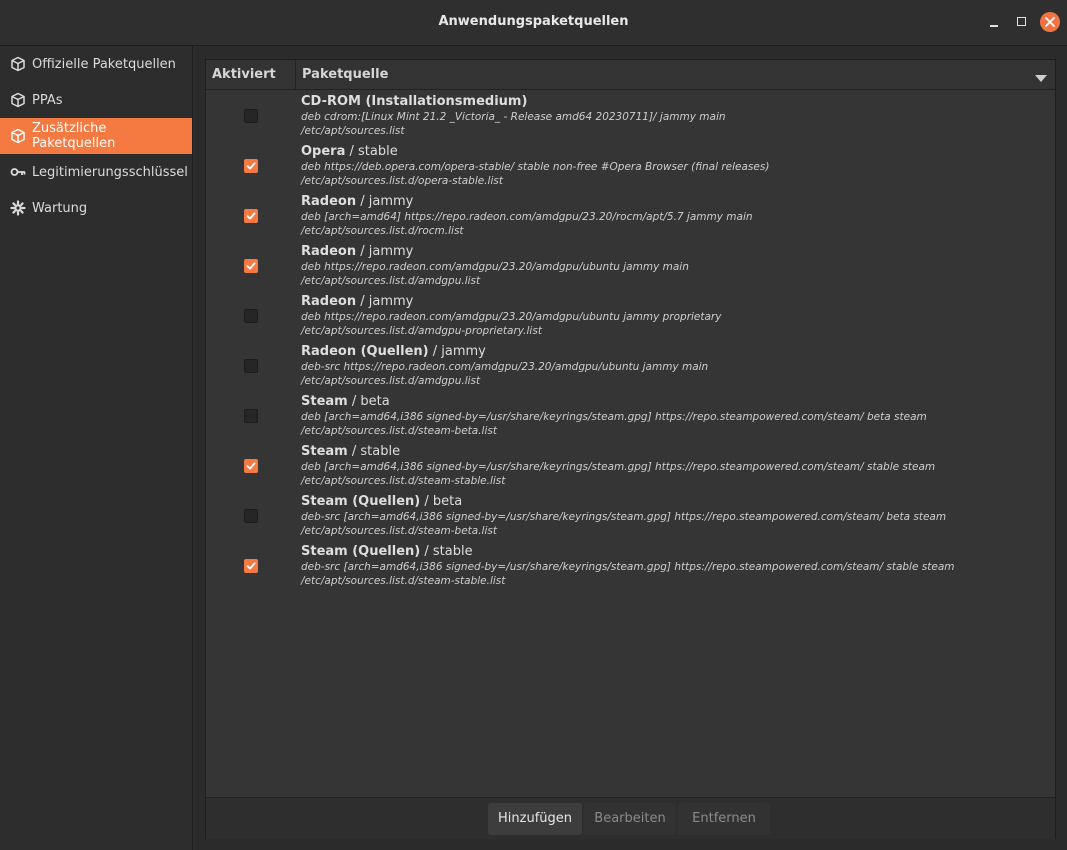  I want to click on source-name: Radeon (Quellen), so click(365, 351).